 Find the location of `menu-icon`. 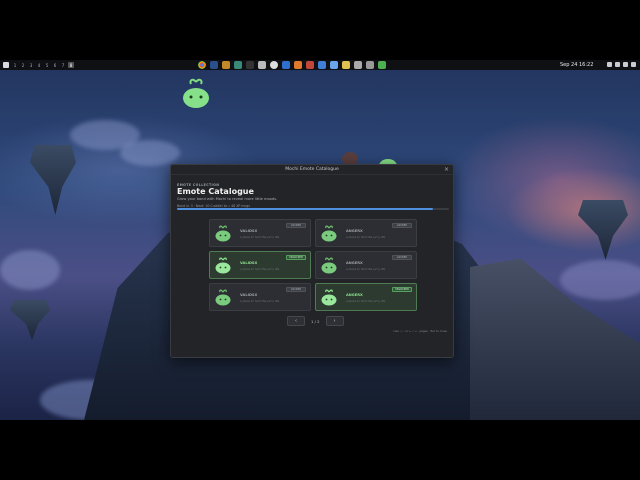

menu-icon is located at coordinates (6, 65).